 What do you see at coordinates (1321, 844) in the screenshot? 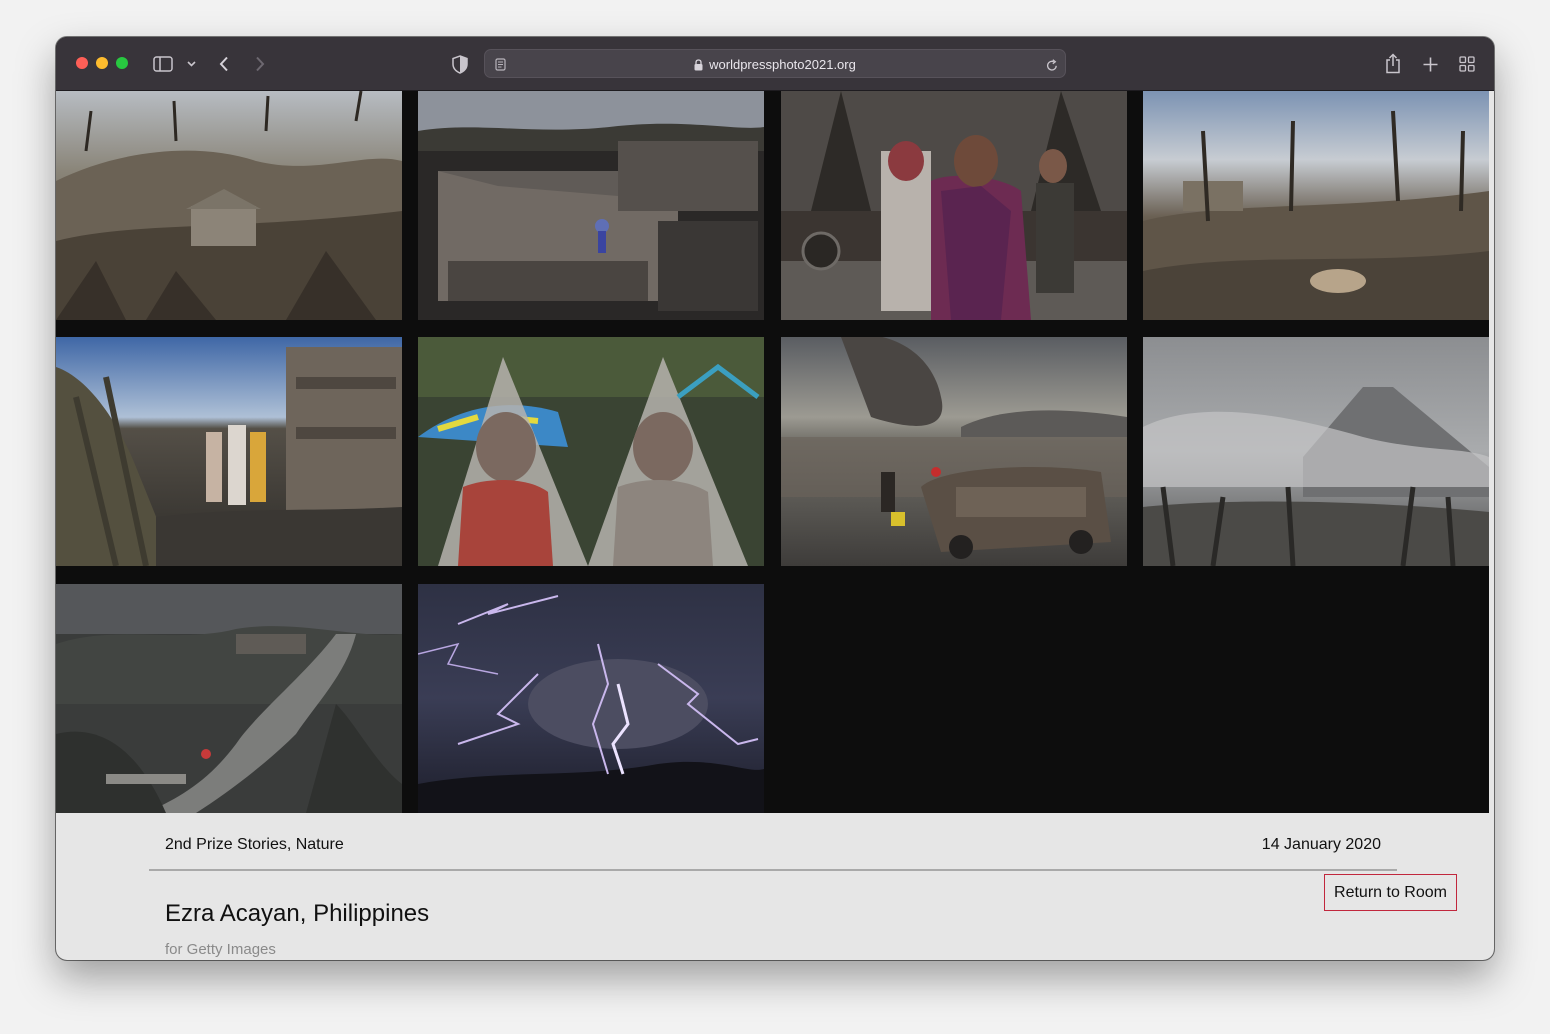
I see `story-date: 14 January 2020` at bounding box center [1321, 844].